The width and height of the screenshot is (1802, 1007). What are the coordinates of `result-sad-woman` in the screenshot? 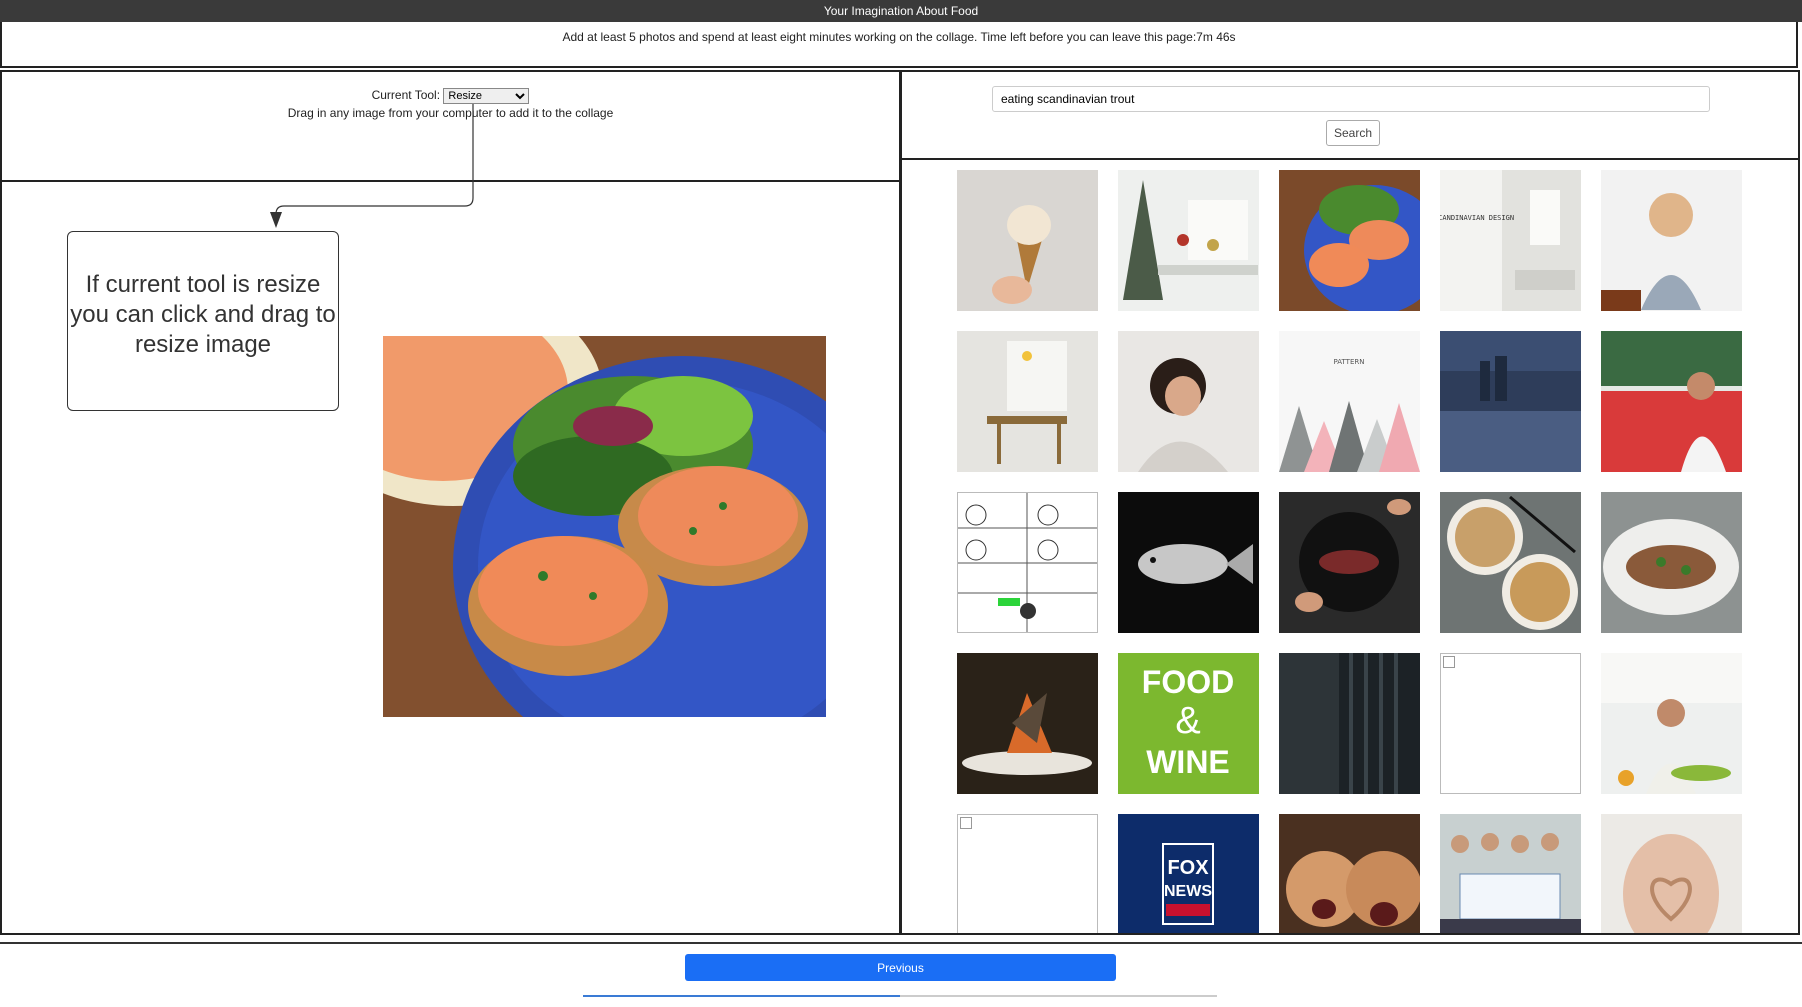 It's located at (1188, 401).